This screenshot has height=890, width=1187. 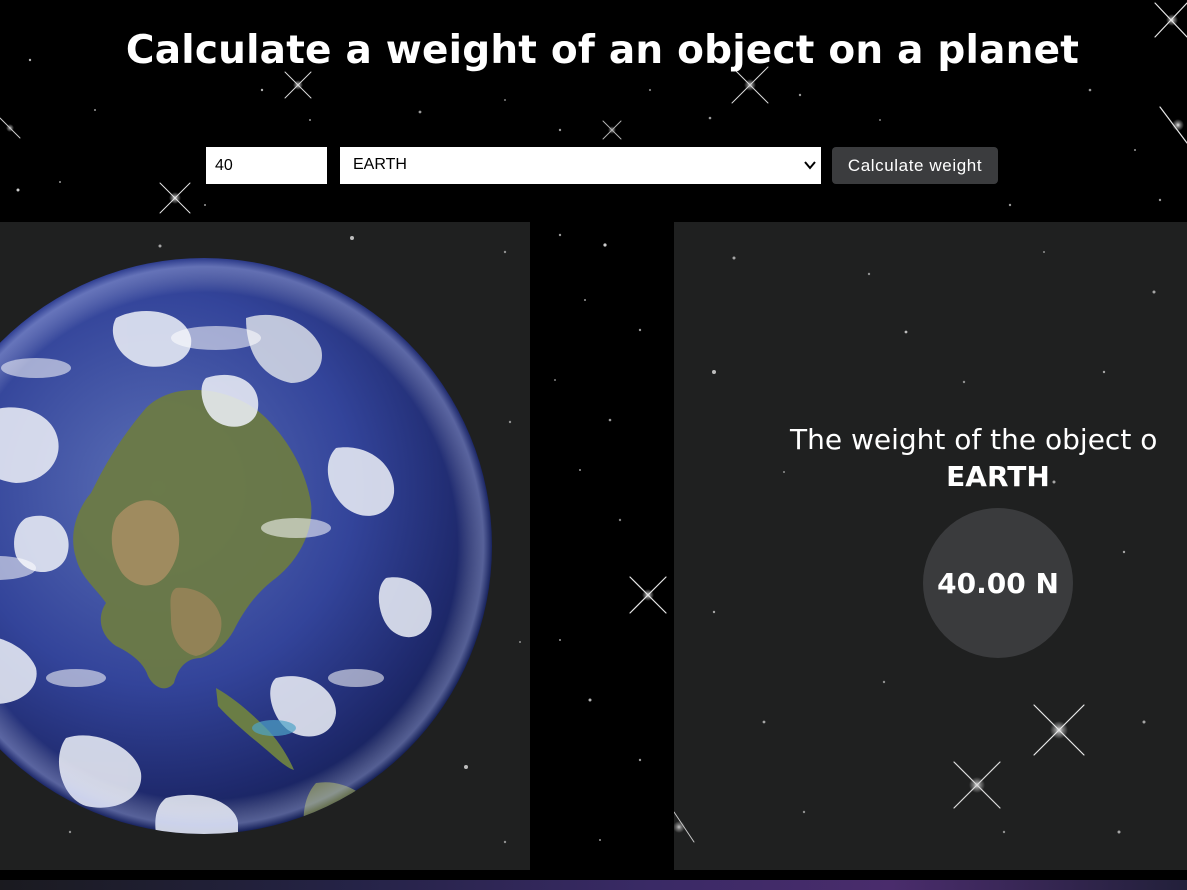 I want to click on chevron-down-icon, so click(x=810, y=165).